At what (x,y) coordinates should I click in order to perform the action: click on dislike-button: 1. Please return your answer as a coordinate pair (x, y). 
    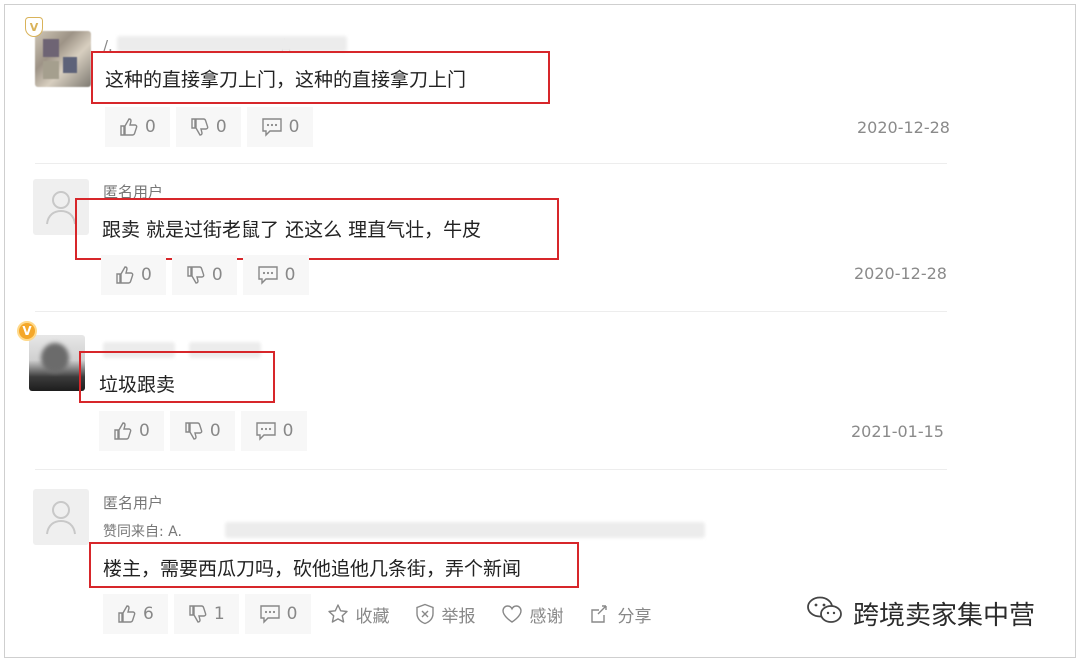
    Looking at the image, I should click on (206, 614).